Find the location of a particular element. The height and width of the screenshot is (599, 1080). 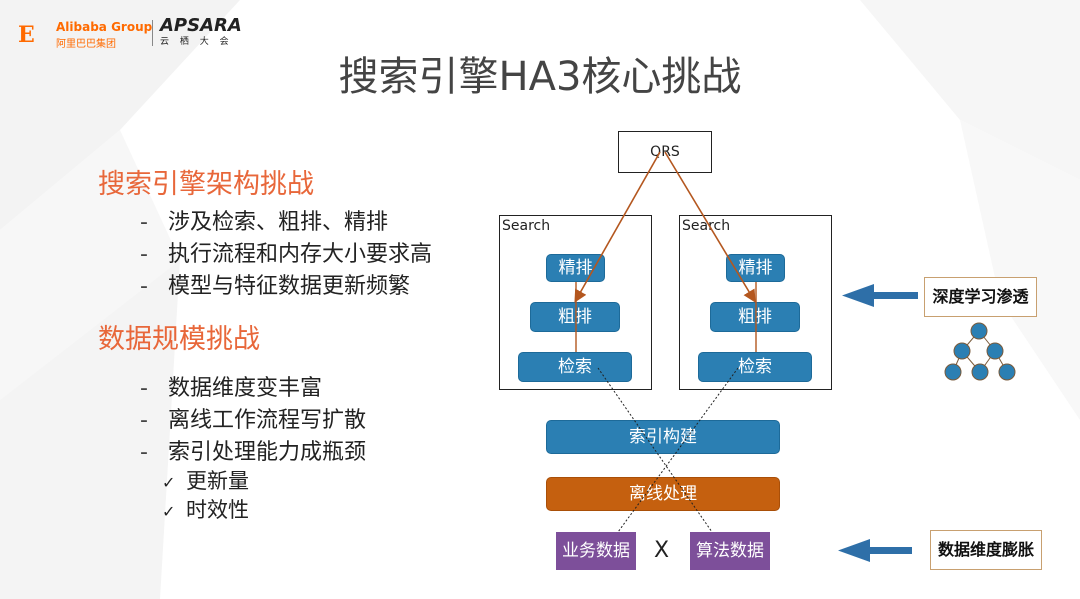

bullet-item: - 执行流程和内存大小要求高 is located at coordinates (286, 254).